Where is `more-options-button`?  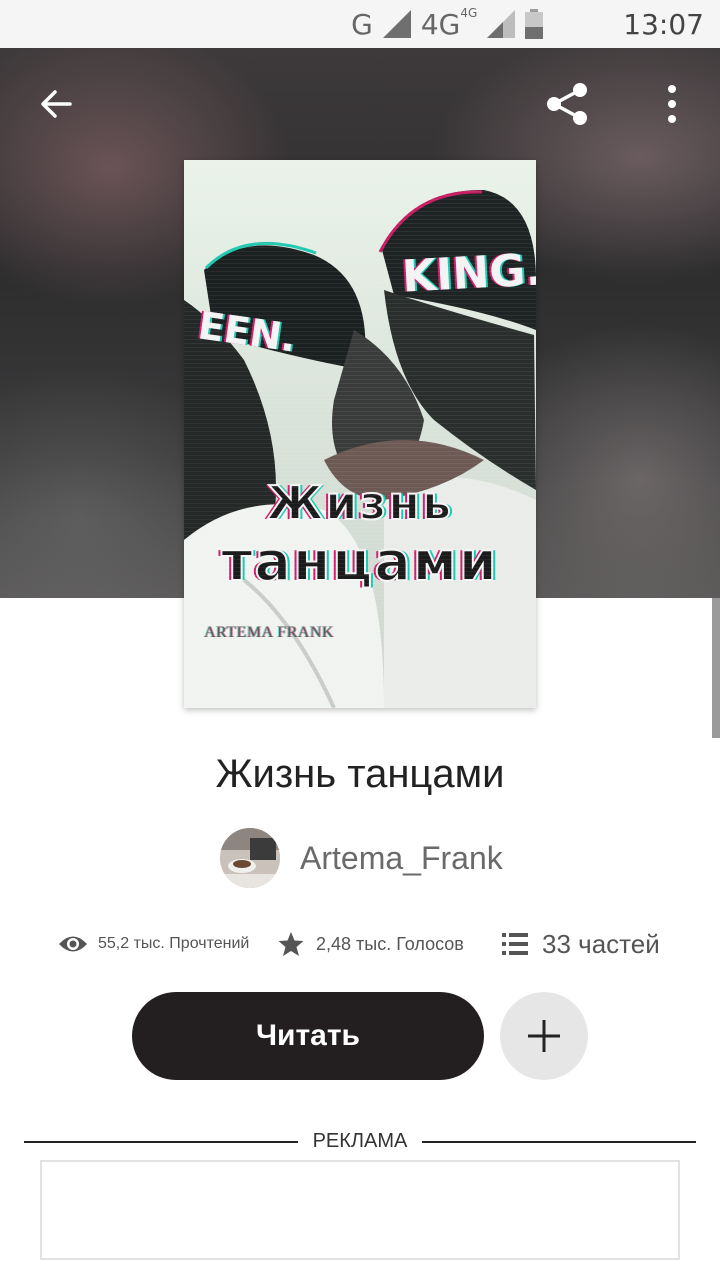 more-options-button is located at coordinates (672, 104).